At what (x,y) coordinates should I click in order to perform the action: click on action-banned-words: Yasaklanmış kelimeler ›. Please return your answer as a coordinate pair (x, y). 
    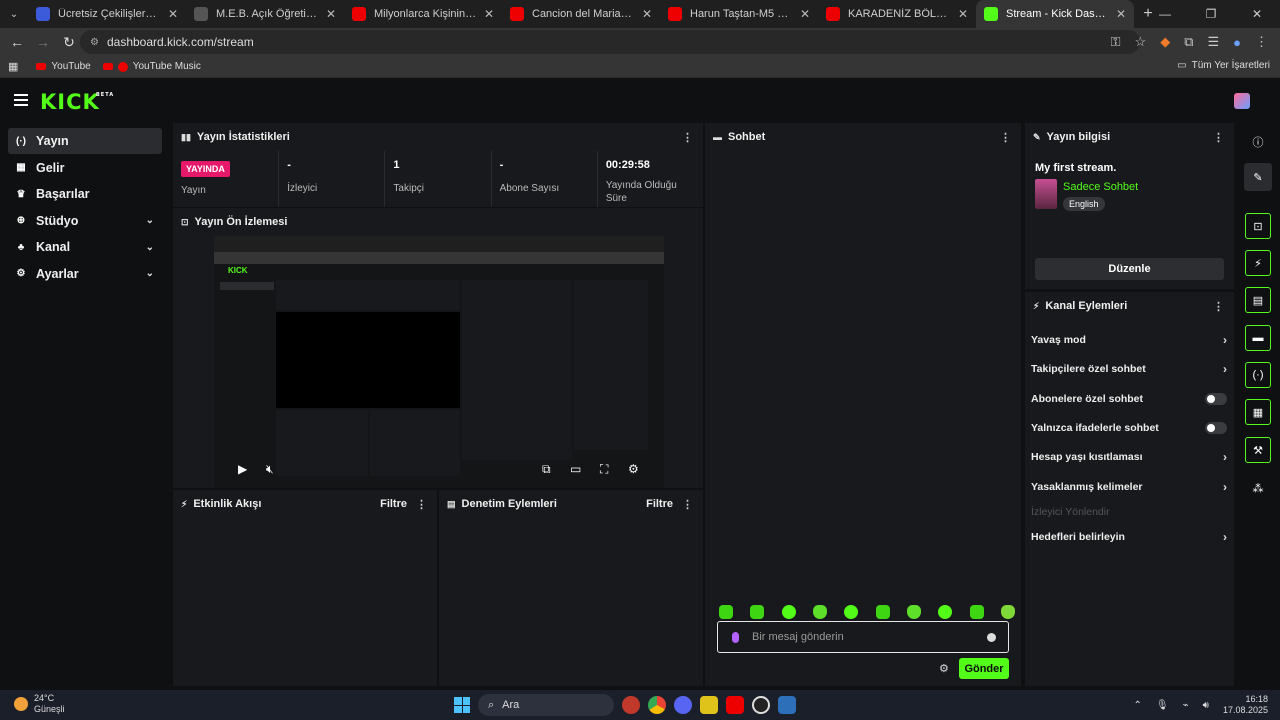
    Looking at the image, I should click on (1130, 487).